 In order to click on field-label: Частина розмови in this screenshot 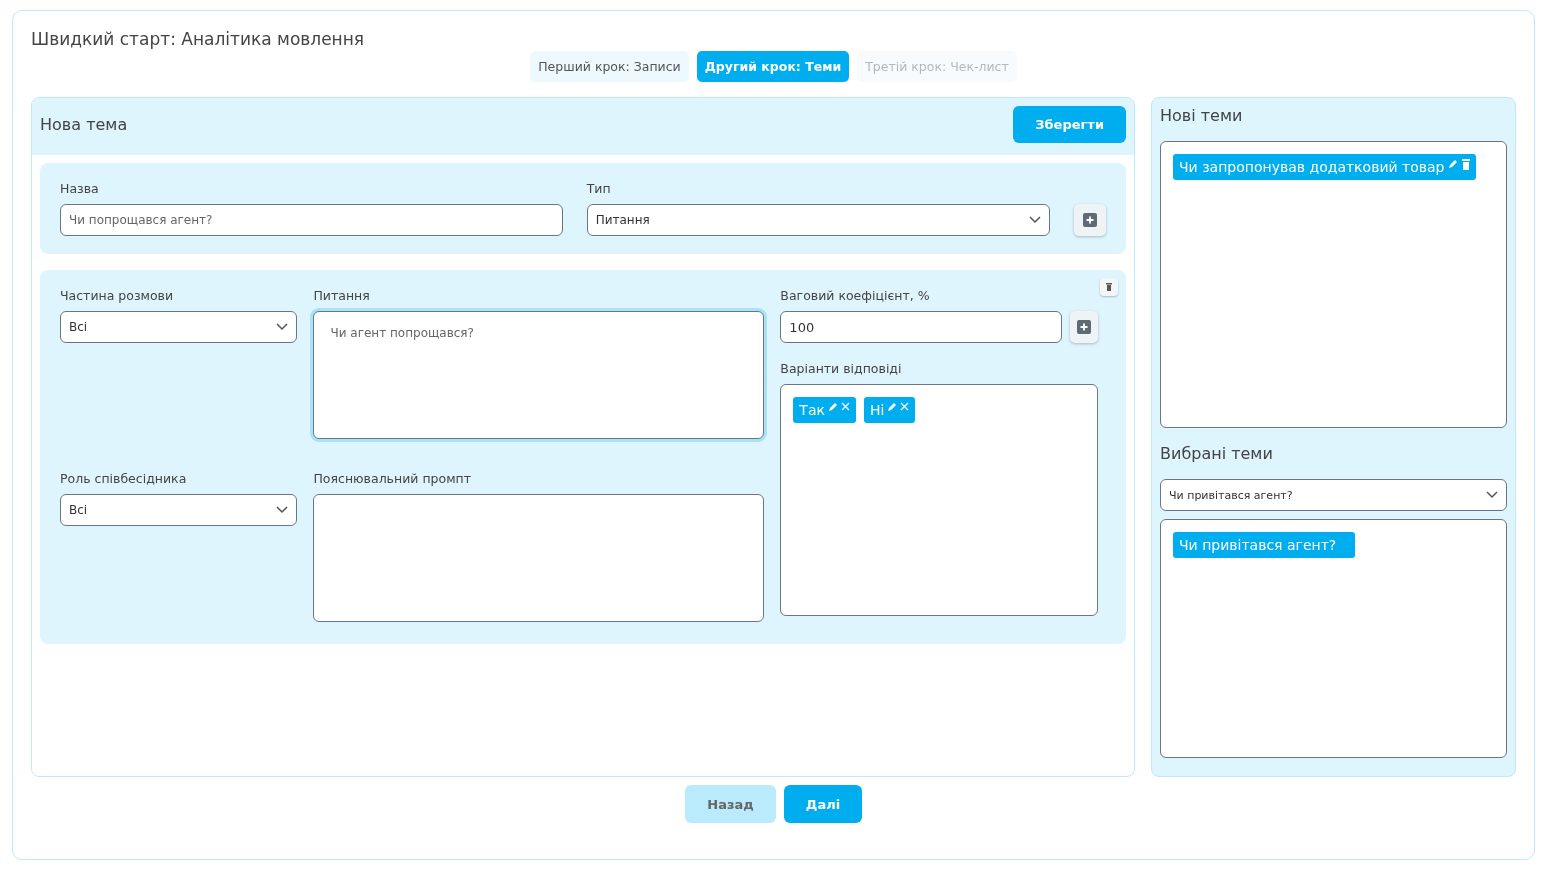, I will do `click(117, 295)`.